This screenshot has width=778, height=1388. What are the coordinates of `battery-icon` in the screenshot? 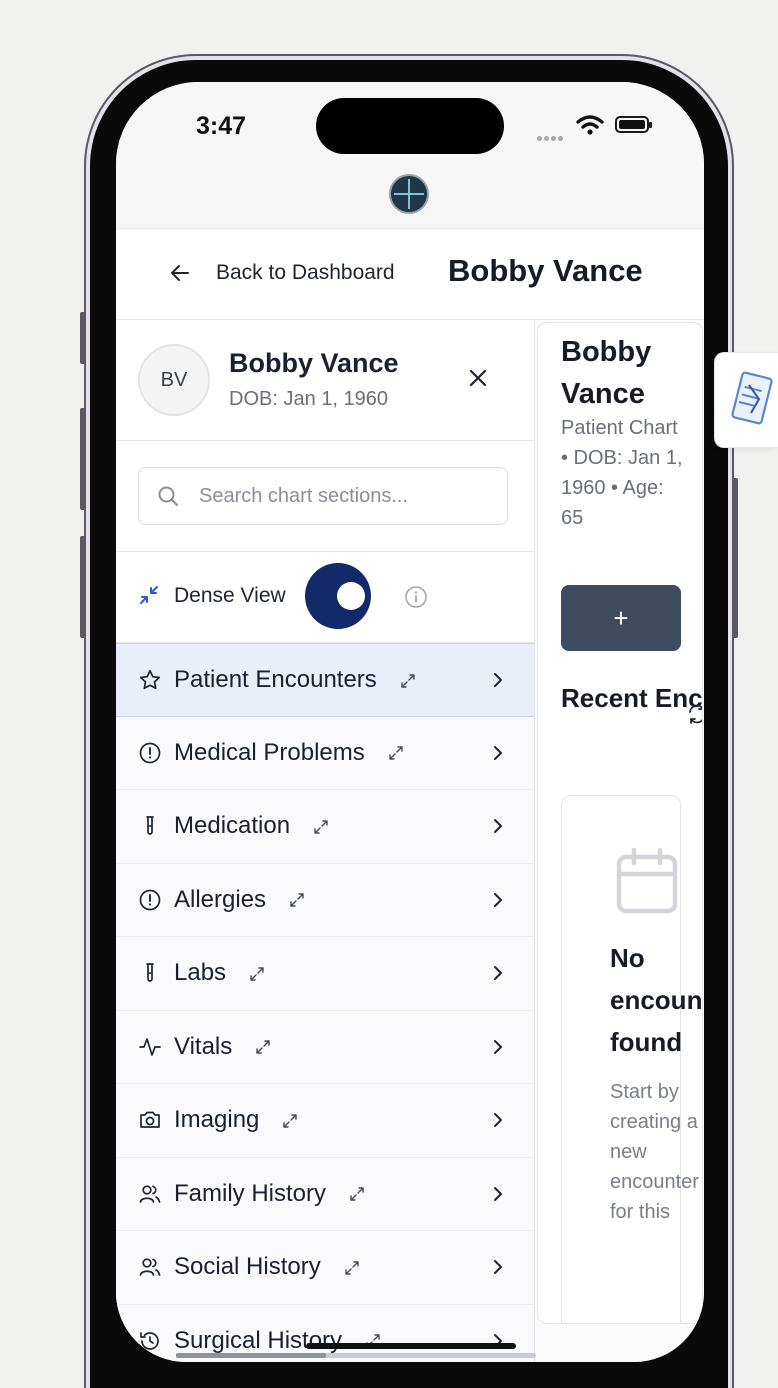 It's located at (633, 124).